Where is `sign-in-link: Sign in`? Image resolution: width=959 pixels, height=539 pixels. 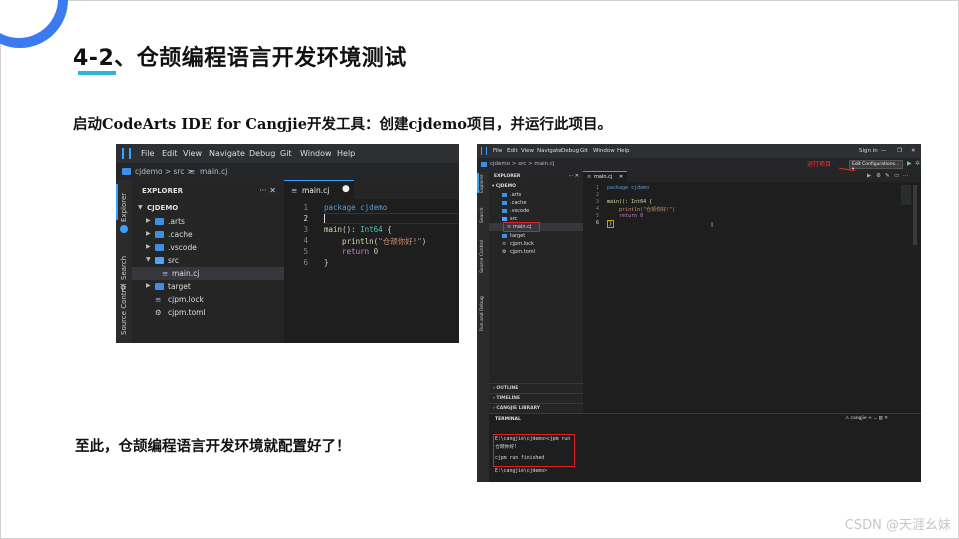
sign-in-link: Sign in is located at coordinates (868, 151).